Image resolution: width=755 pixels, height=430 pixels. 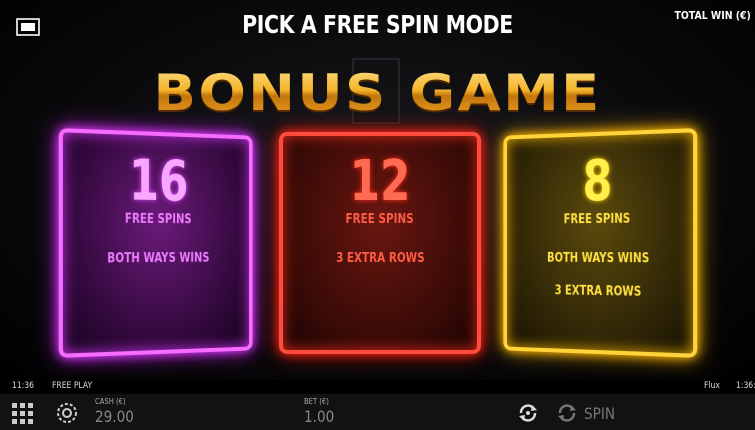 I want to click on session-timer: 1:36:5, so click(x=745, y=386).